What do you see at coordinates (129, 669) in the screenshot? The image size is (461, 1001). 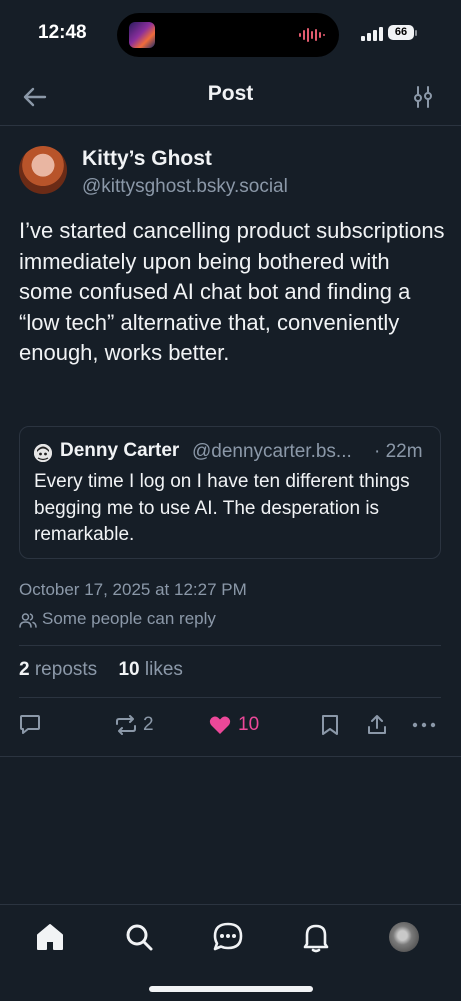 I see `likes-count: 10` at bounding box center [129, 669].